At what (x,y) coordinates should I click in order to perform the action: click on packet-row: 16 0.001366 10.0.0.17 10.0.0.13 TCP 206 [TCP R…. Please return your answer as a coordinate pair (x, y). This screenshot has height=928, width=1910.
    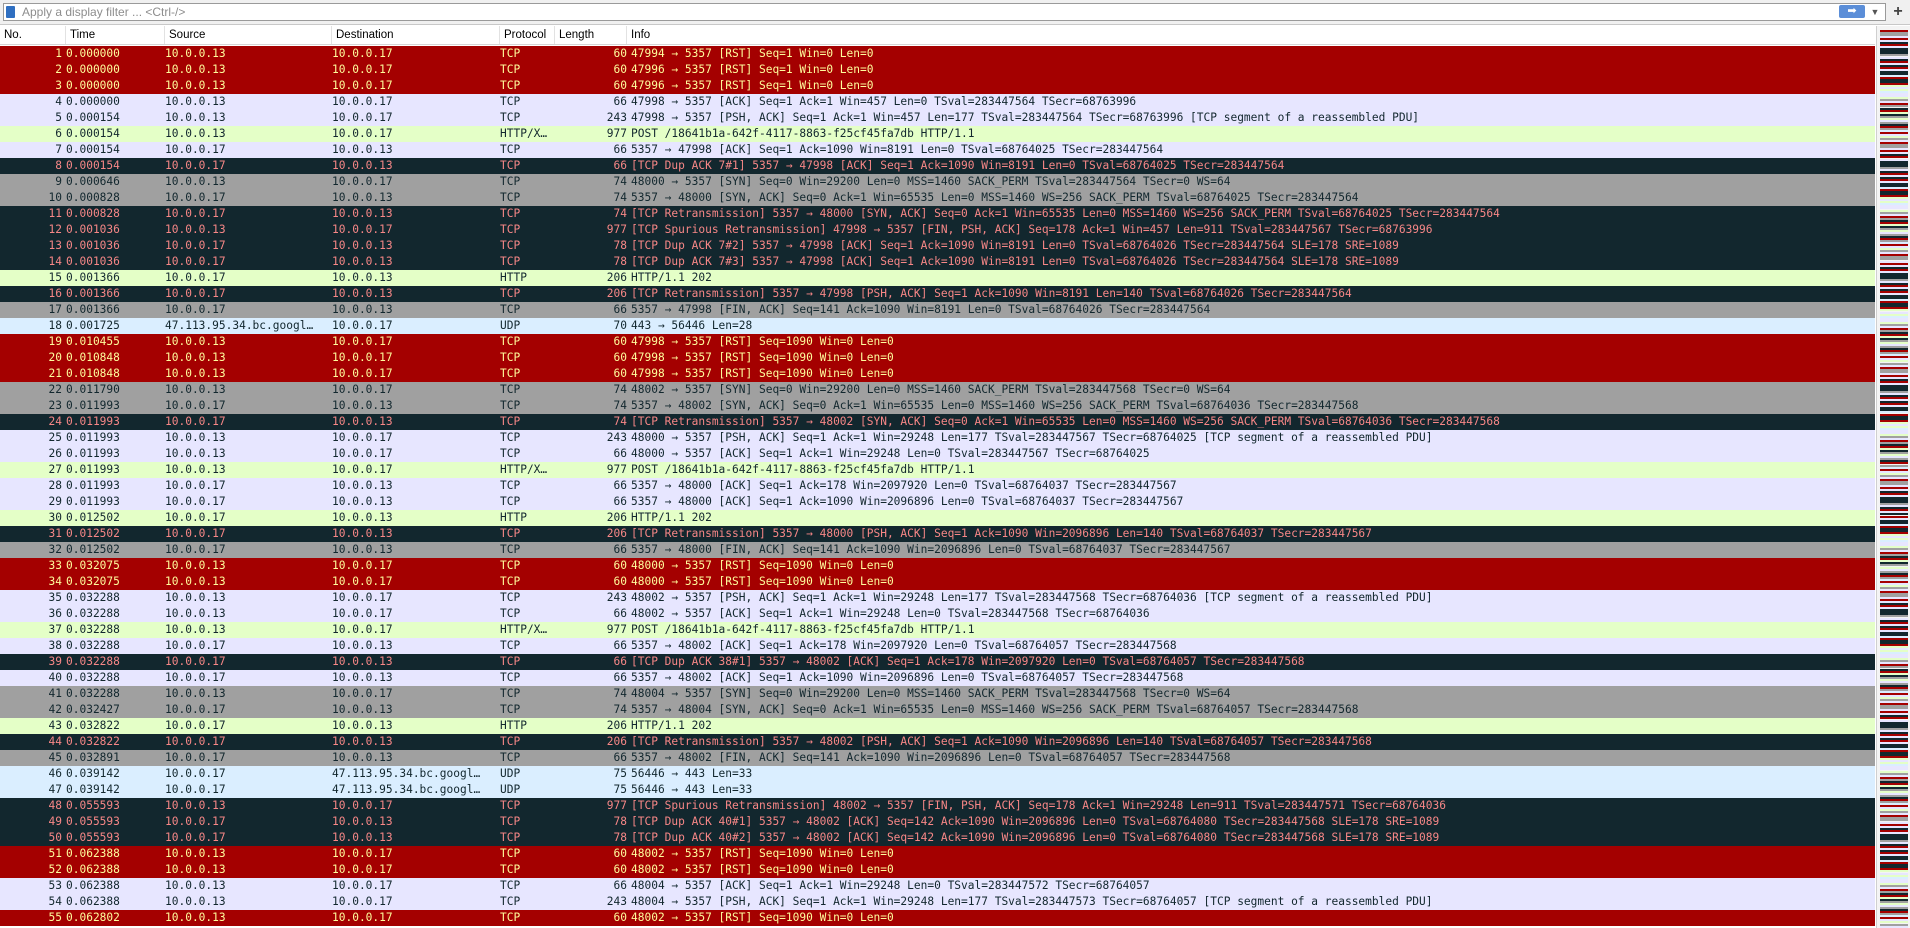
    Looking at the image, I should click on (937, 294).